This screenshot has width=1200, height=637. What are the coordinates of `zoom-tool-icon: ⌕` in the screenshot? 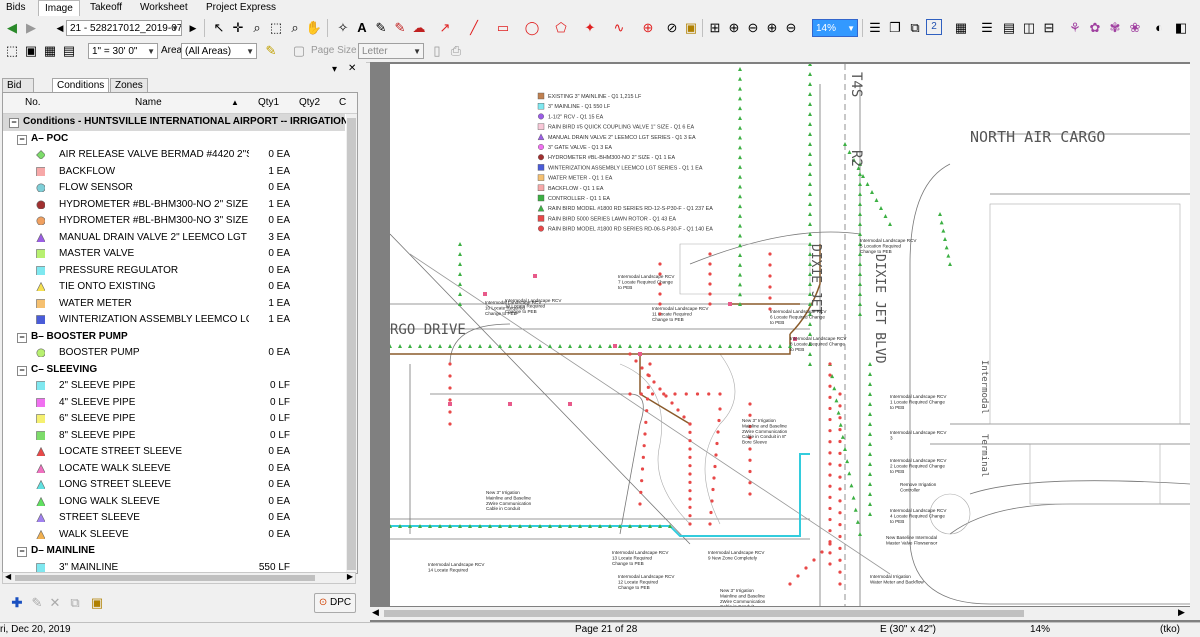 It's located at (295, 28).